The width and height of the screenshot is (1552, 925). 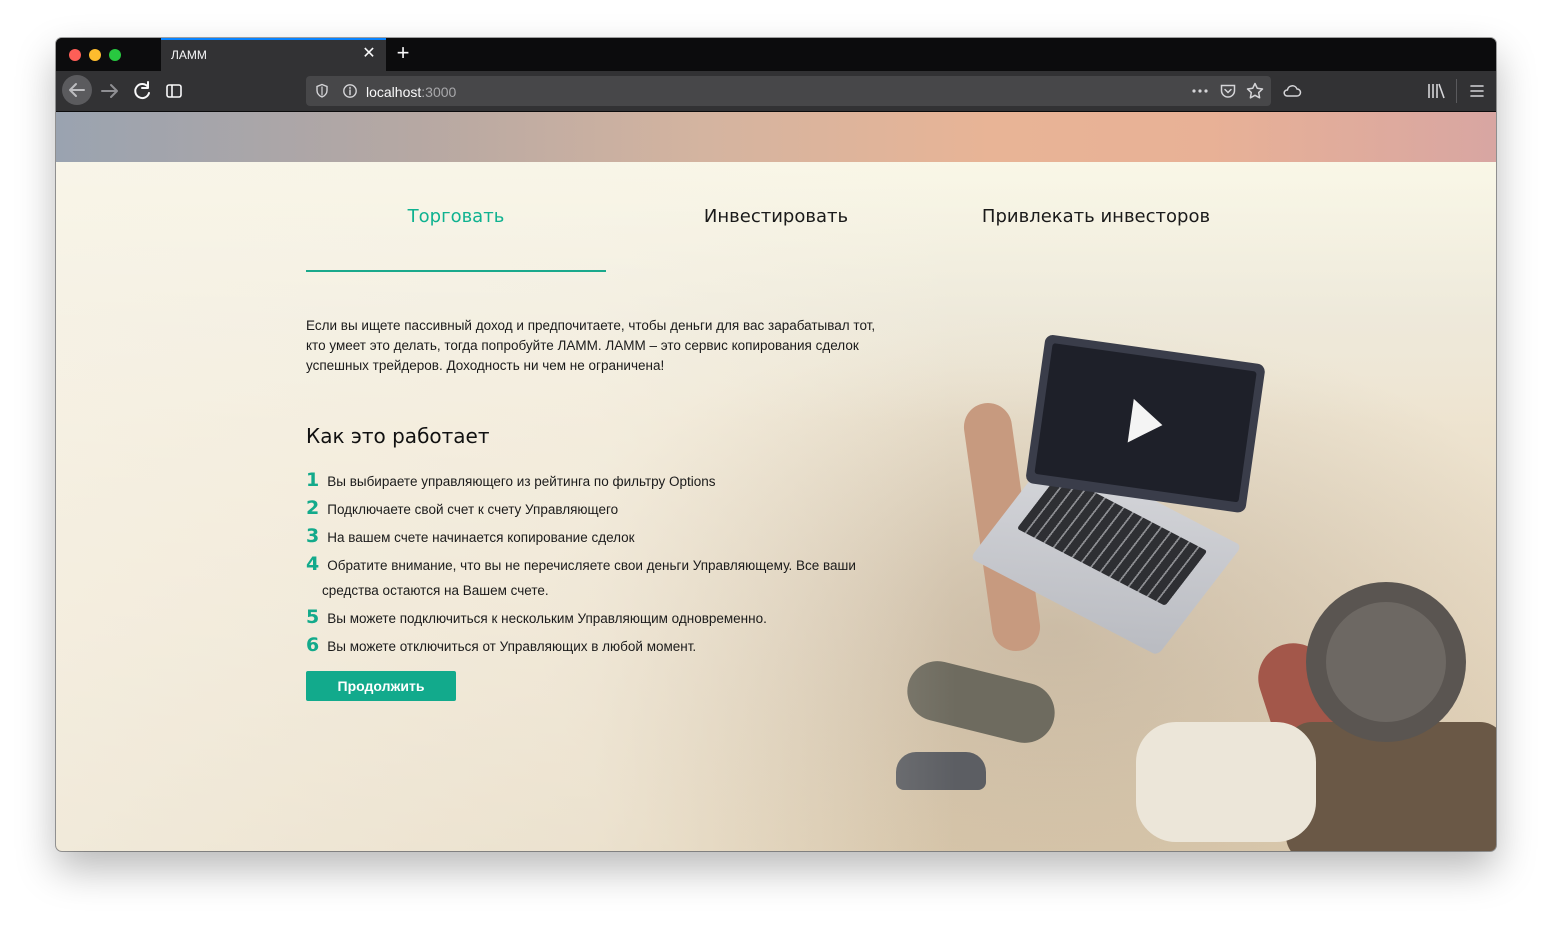 I want to click on play-icon, so click(x=1146, y=422).